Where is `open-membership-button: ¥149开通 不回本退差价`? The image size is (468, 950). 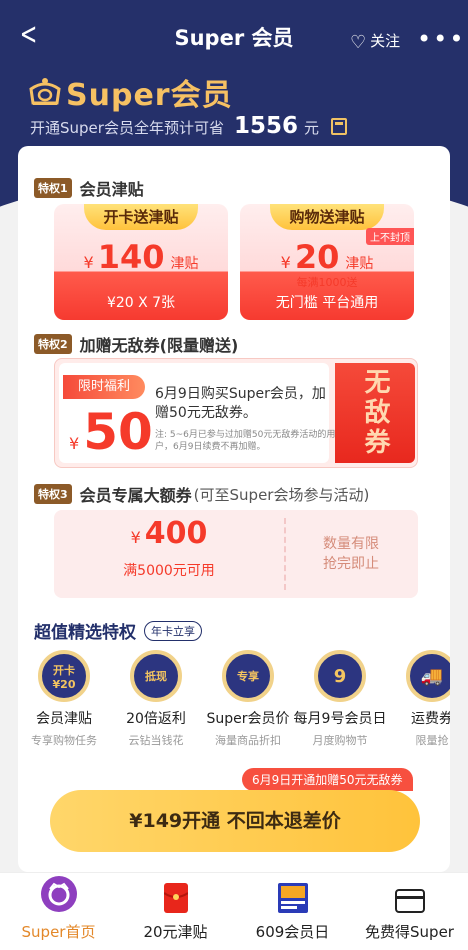
open-membership-button: ¥149开通 不回本退差价 is located at coordinates (235, 821).